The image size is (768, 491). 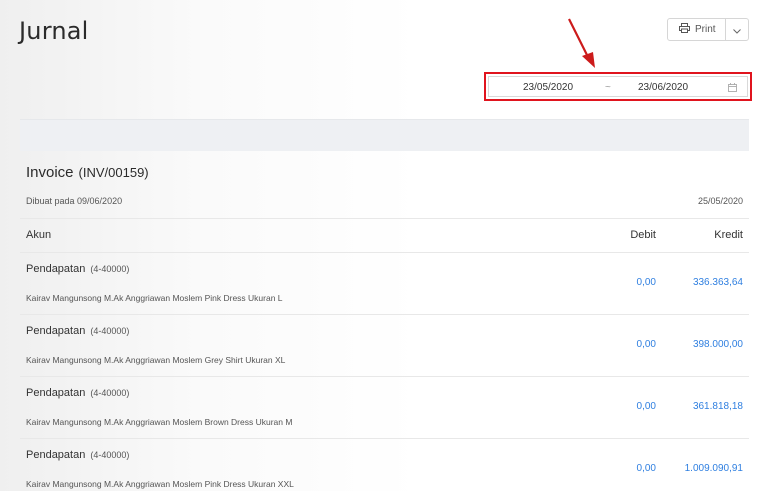 What do you see at coordinates (581, 43) in the screenshot?
I see `annotation-arrow` at bounding box center [581, 43].